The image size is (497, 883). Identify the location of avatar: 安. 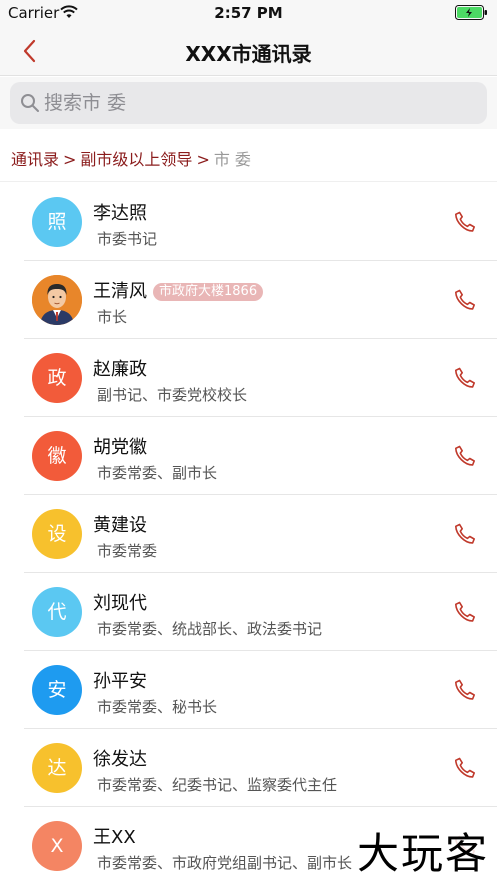
(57, 690).